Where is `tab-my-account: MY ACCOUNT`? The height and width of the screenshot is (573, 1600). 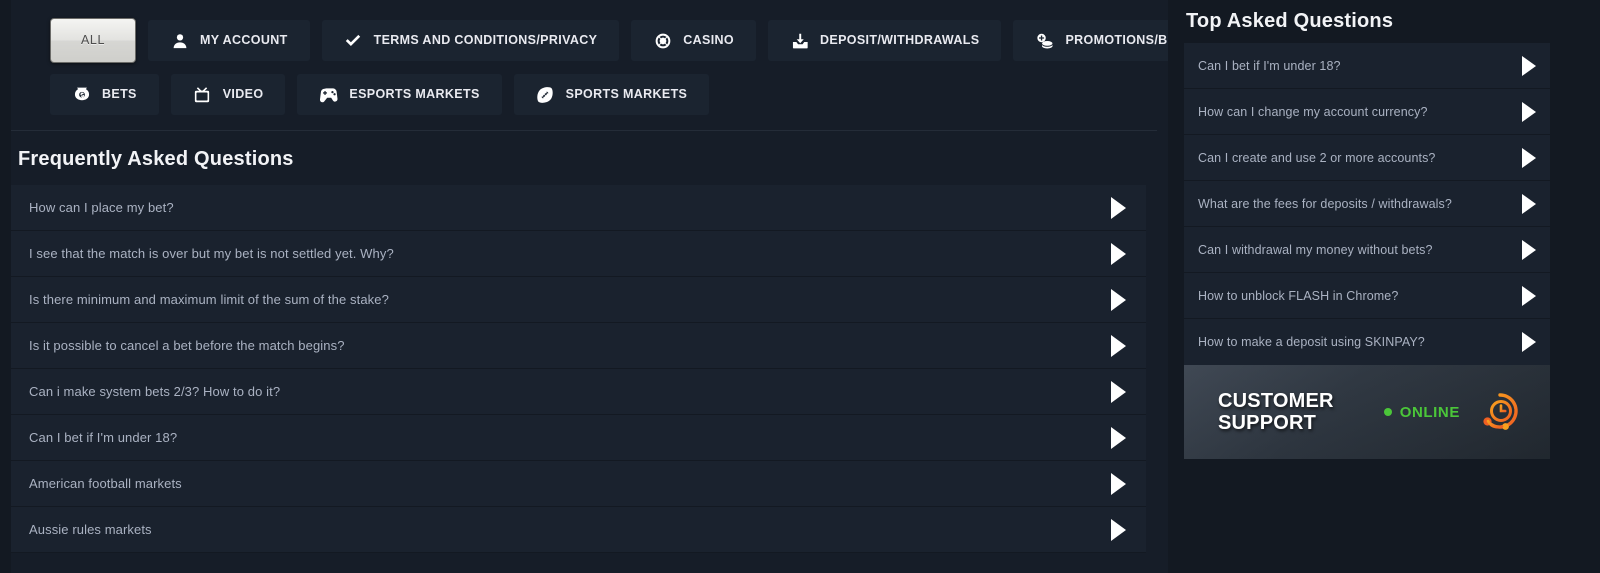
tab-my-account: MY ACCOUNT is located at coordinates (229, 40).